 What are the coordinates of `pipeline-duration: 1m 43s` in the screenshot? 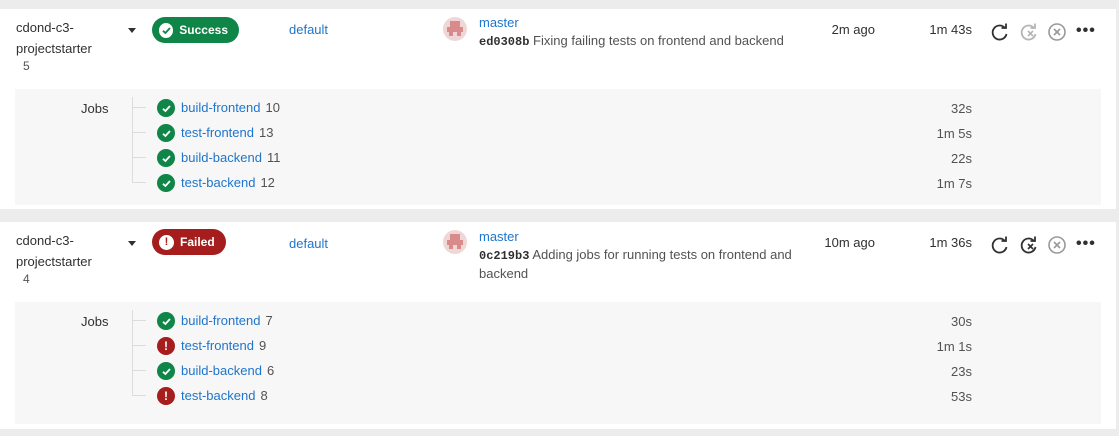 It's located at (950, 29).